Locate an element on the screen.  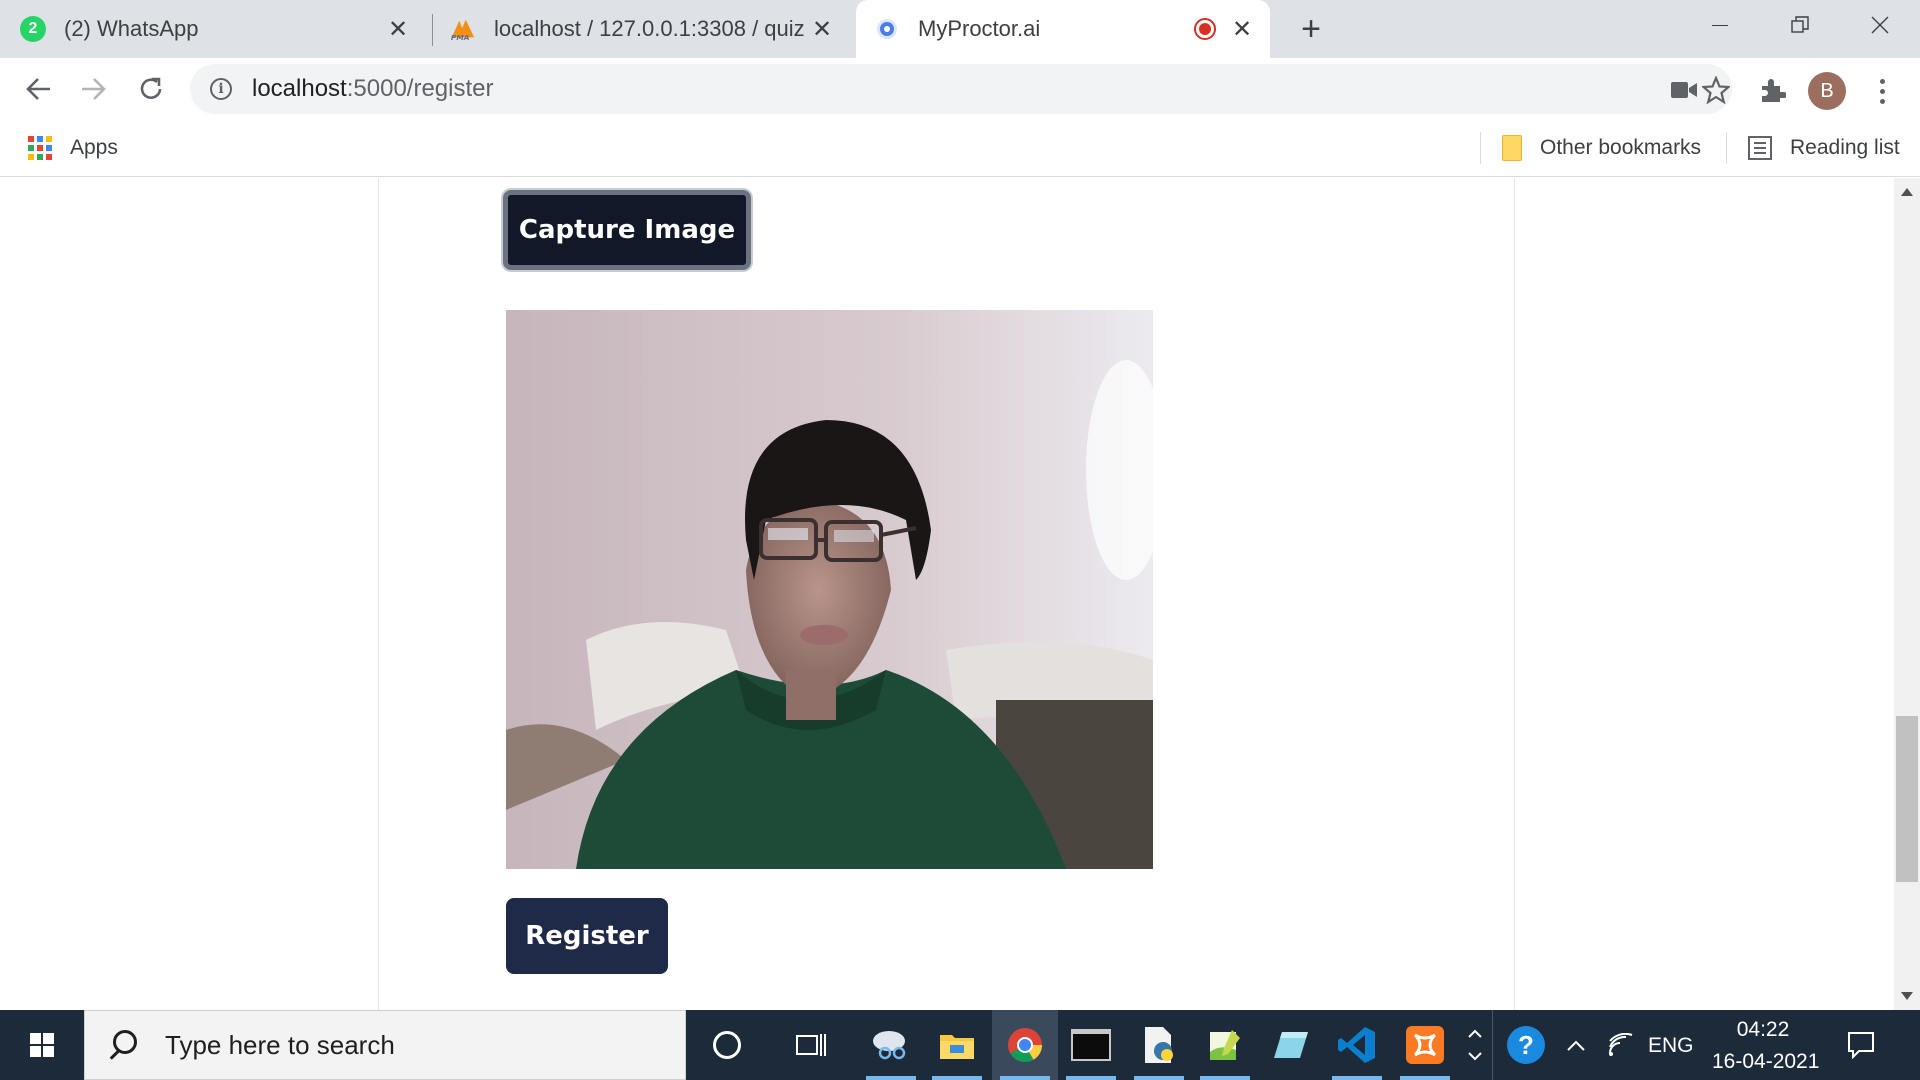
help-icon: ? is located at coordinates (1526, 1045).